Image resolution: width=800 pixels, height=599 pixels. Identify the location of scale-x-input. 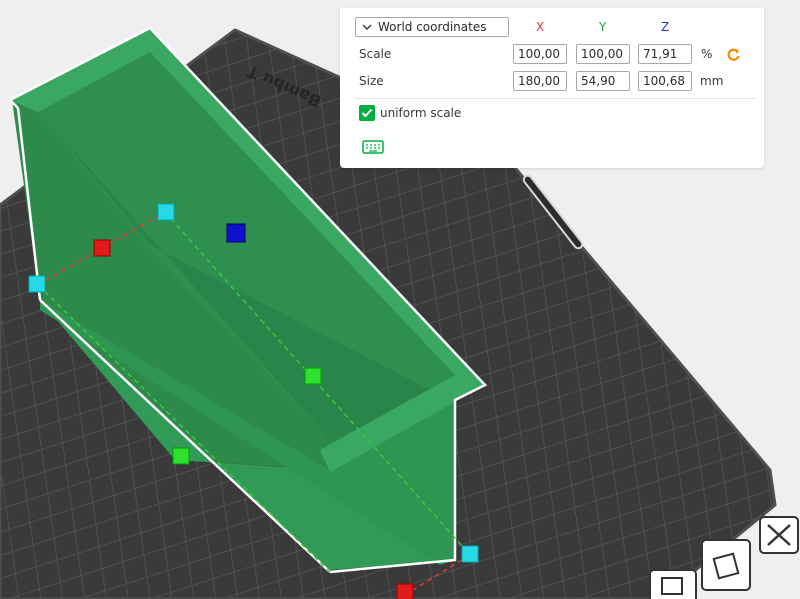
(540, 54).